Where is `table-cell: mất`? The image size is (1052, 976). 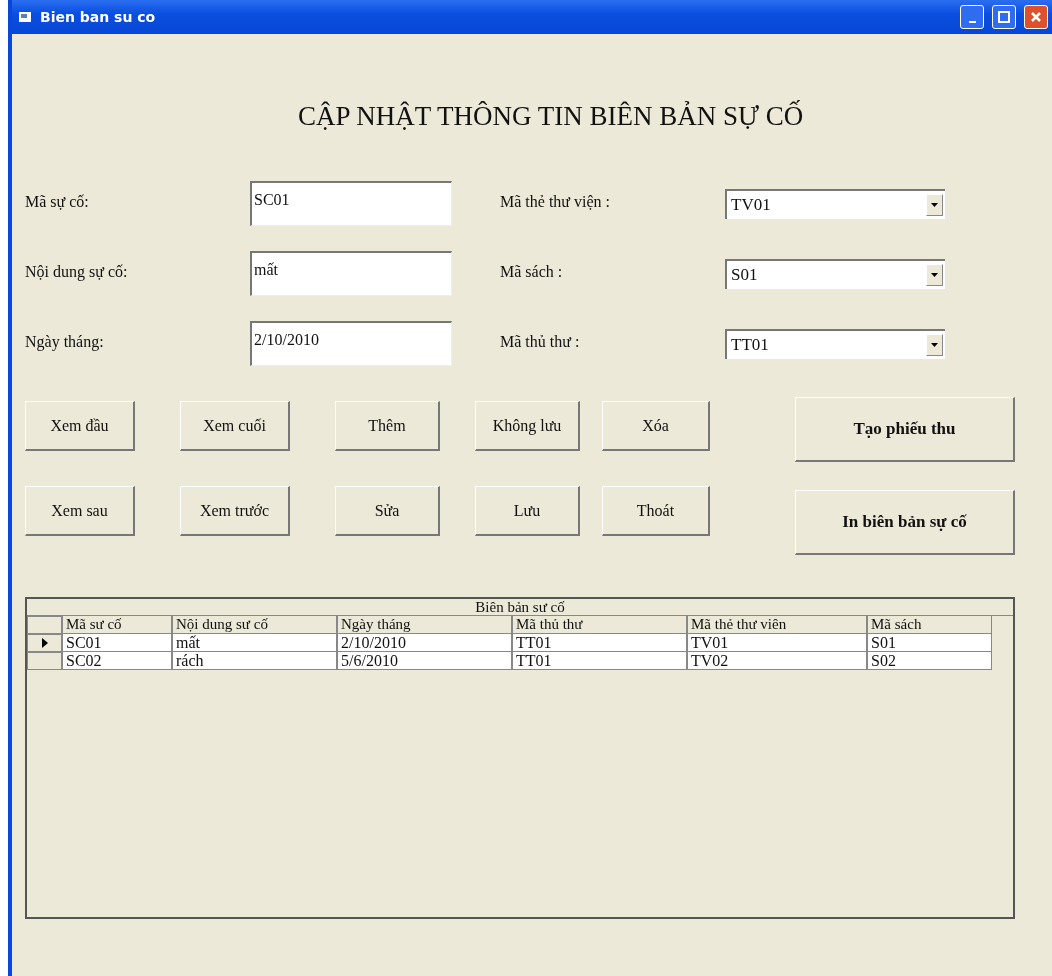
table-cell: mất is located at coordinates (254, 643).